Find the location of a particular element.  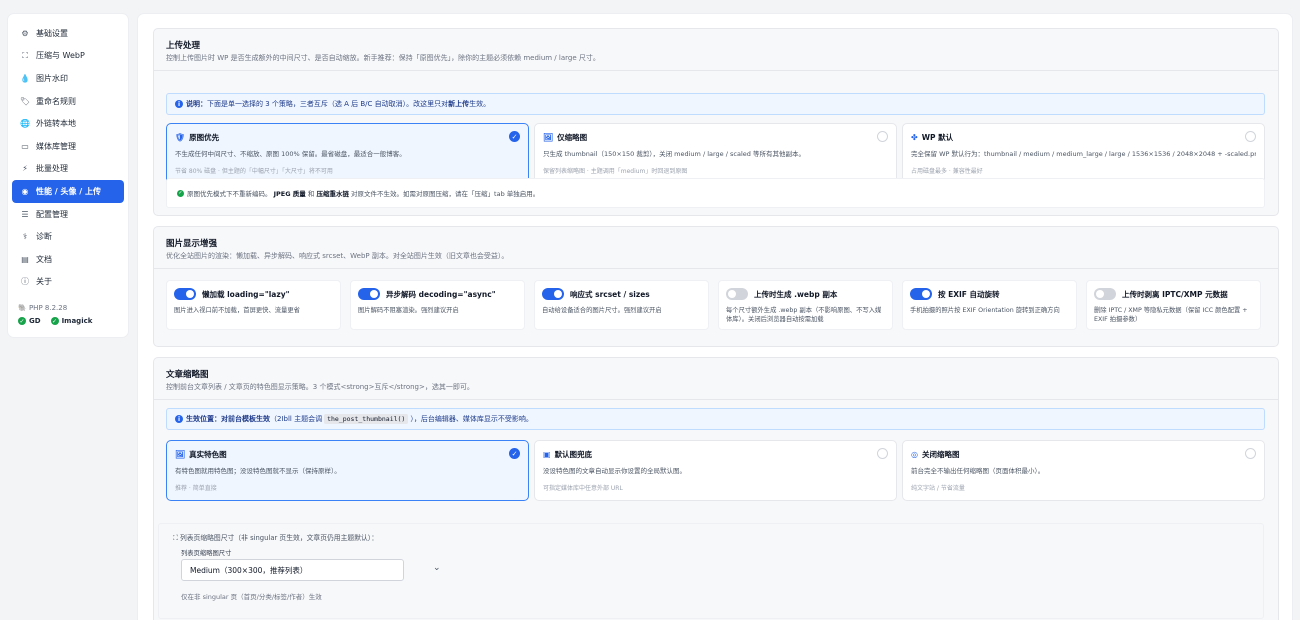

display-toggle-card-1: 异步解码 decoding="async" 图片解码不阻塞渲染。强烈建议开启 is located at coordinates (437, 305).